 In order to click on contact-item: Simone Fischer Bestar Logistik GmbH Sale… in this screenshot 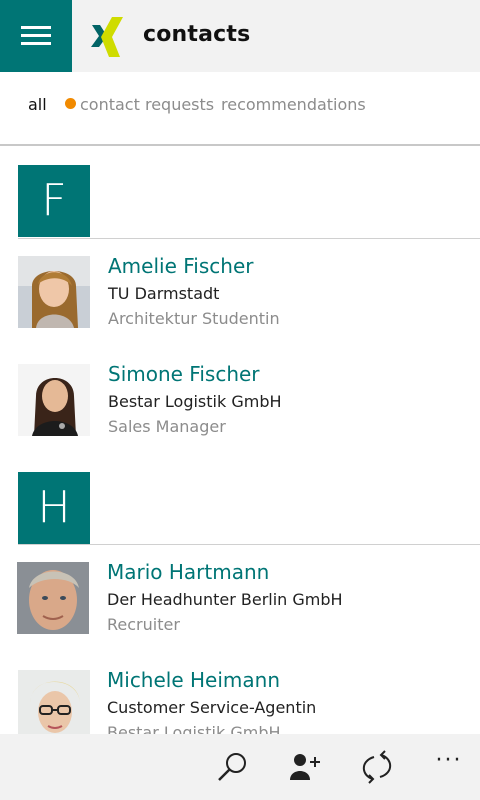, I will do `click(240, 408)`.